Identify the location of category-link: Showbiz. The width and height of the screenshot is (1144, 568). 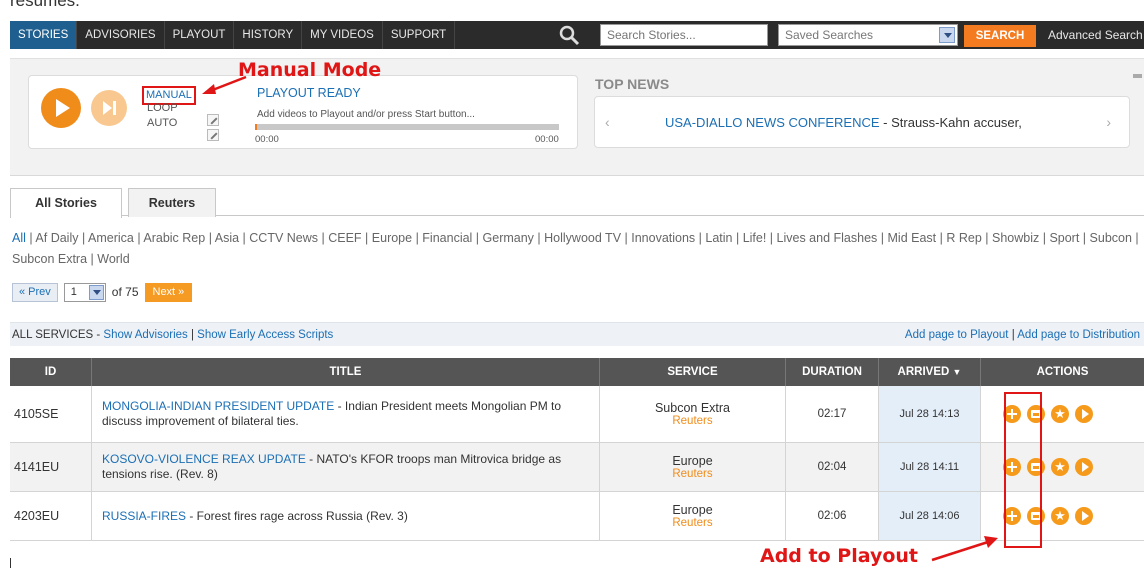
(1015, 238).